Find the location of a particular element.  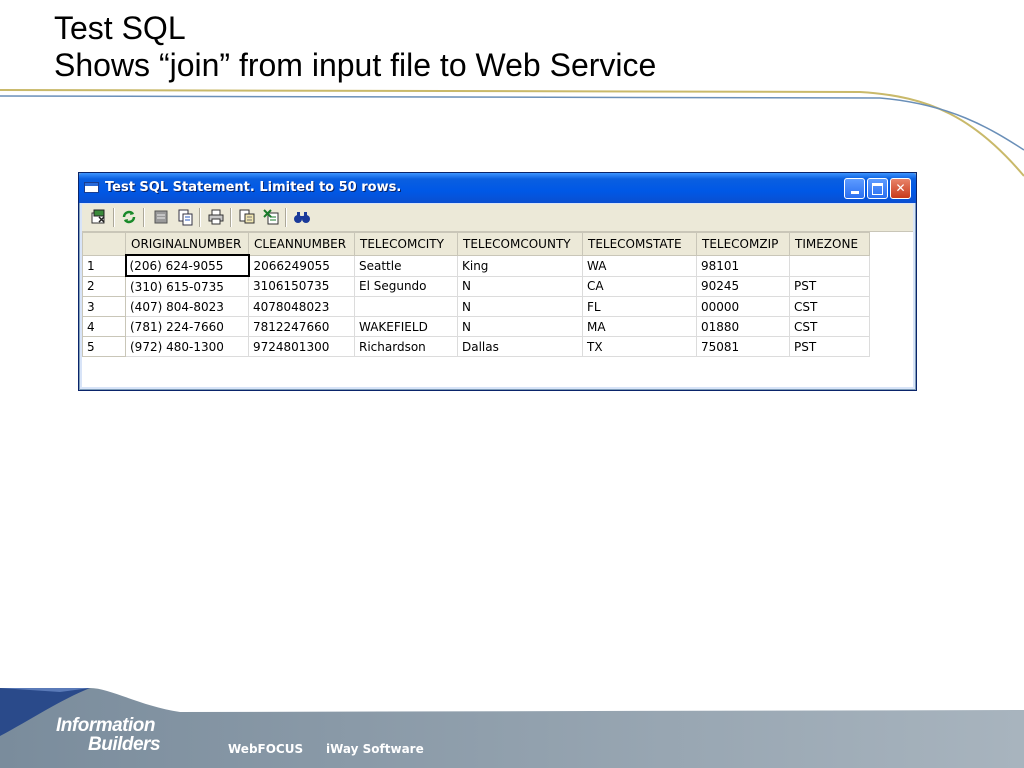

logo-line2: Builders is located at coordinates (124, 744).